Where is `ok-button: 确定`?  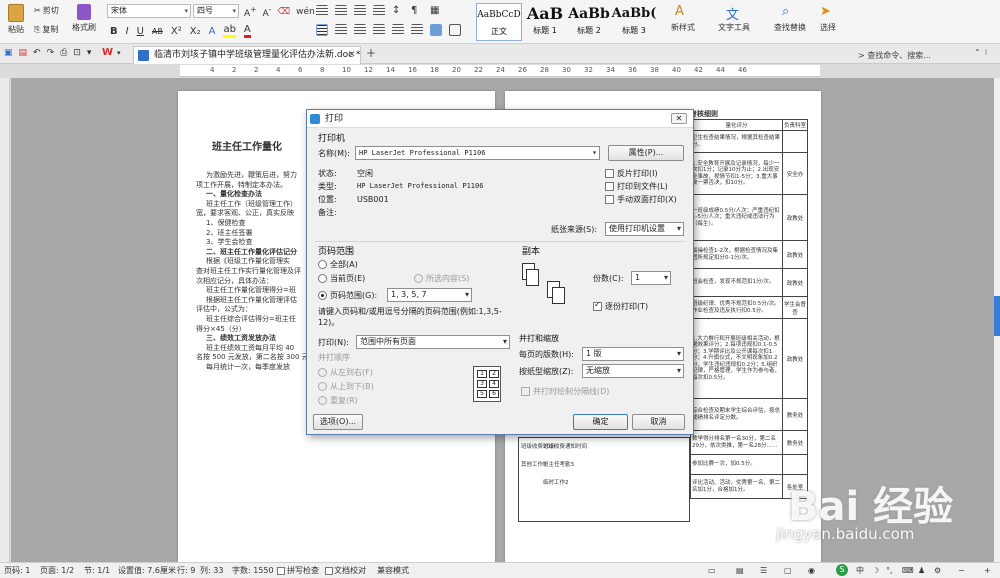 ok-button: 确定 is located at coordinates (600, 422).